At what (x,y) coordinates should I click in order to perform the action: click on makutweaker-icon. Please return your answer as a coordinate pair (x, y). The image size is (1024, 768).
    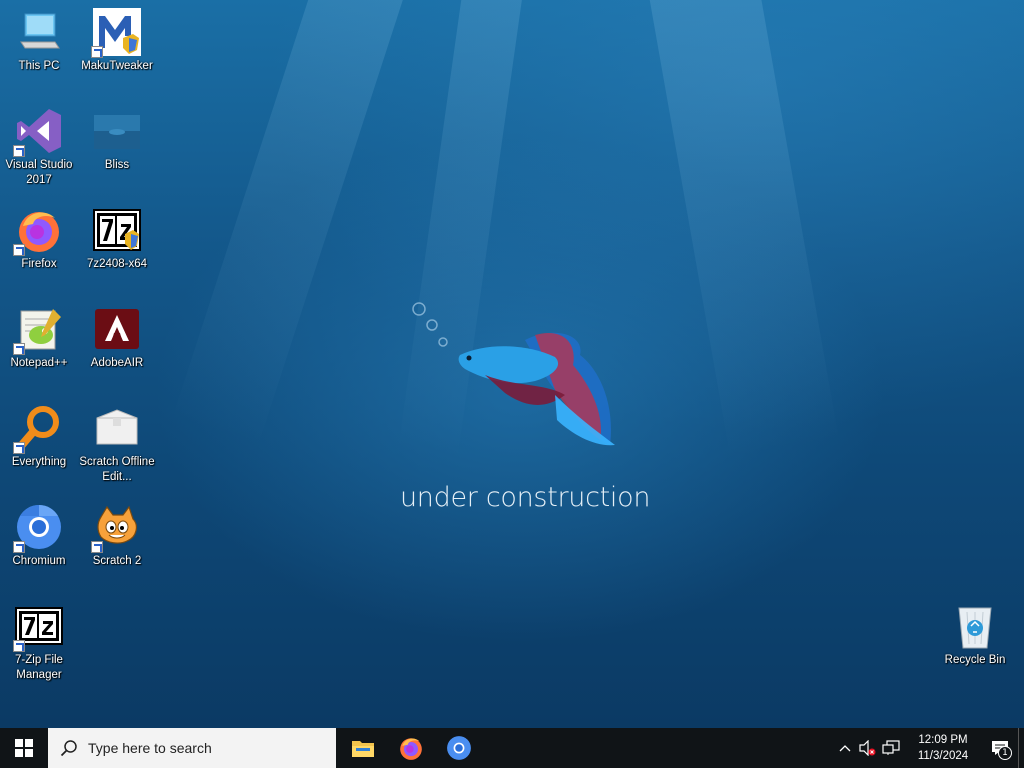
    Looking at the image, I should click on (116, 33).